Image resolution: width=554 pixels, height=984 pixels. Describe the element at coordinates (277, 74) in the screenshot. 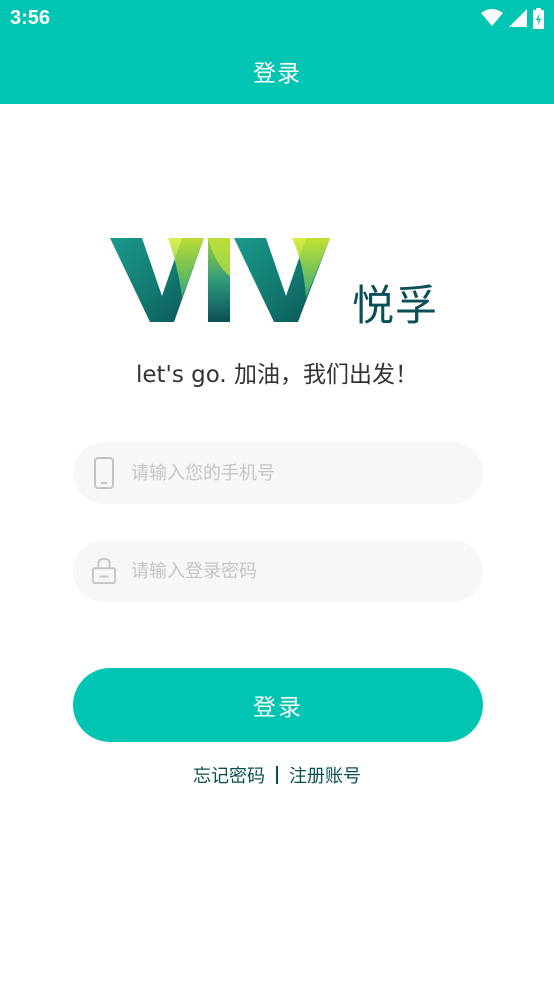

I see `page-title: 登录` at that location.